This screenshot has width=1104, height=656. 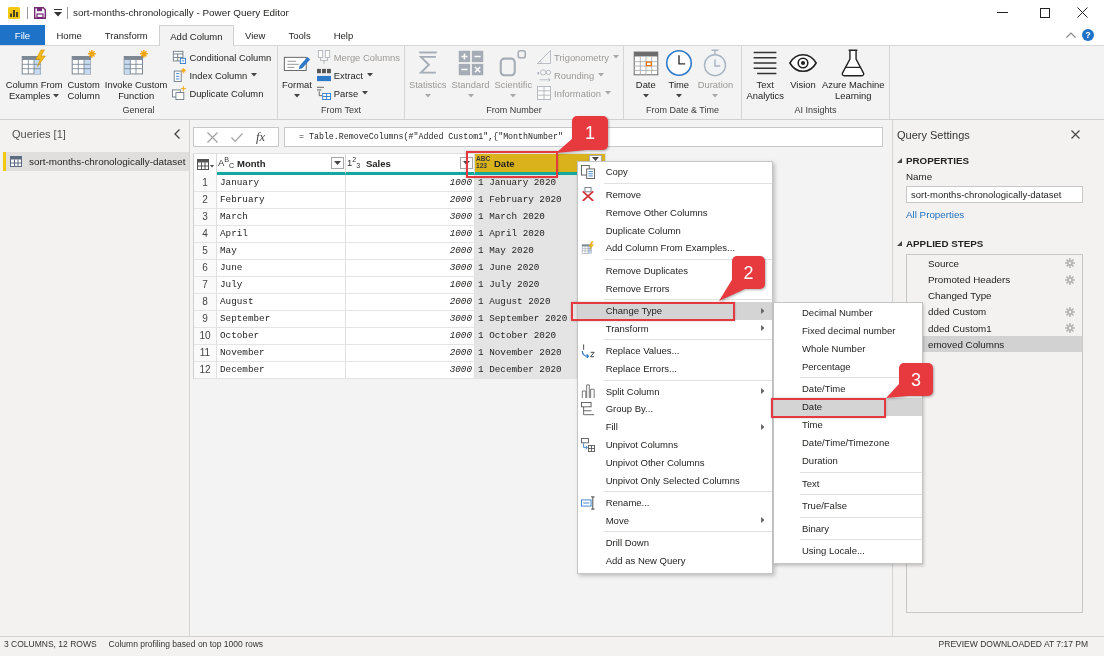 I want to click on menu-item: Unpivot Only Selected Columns, so click(x=662, y=480).